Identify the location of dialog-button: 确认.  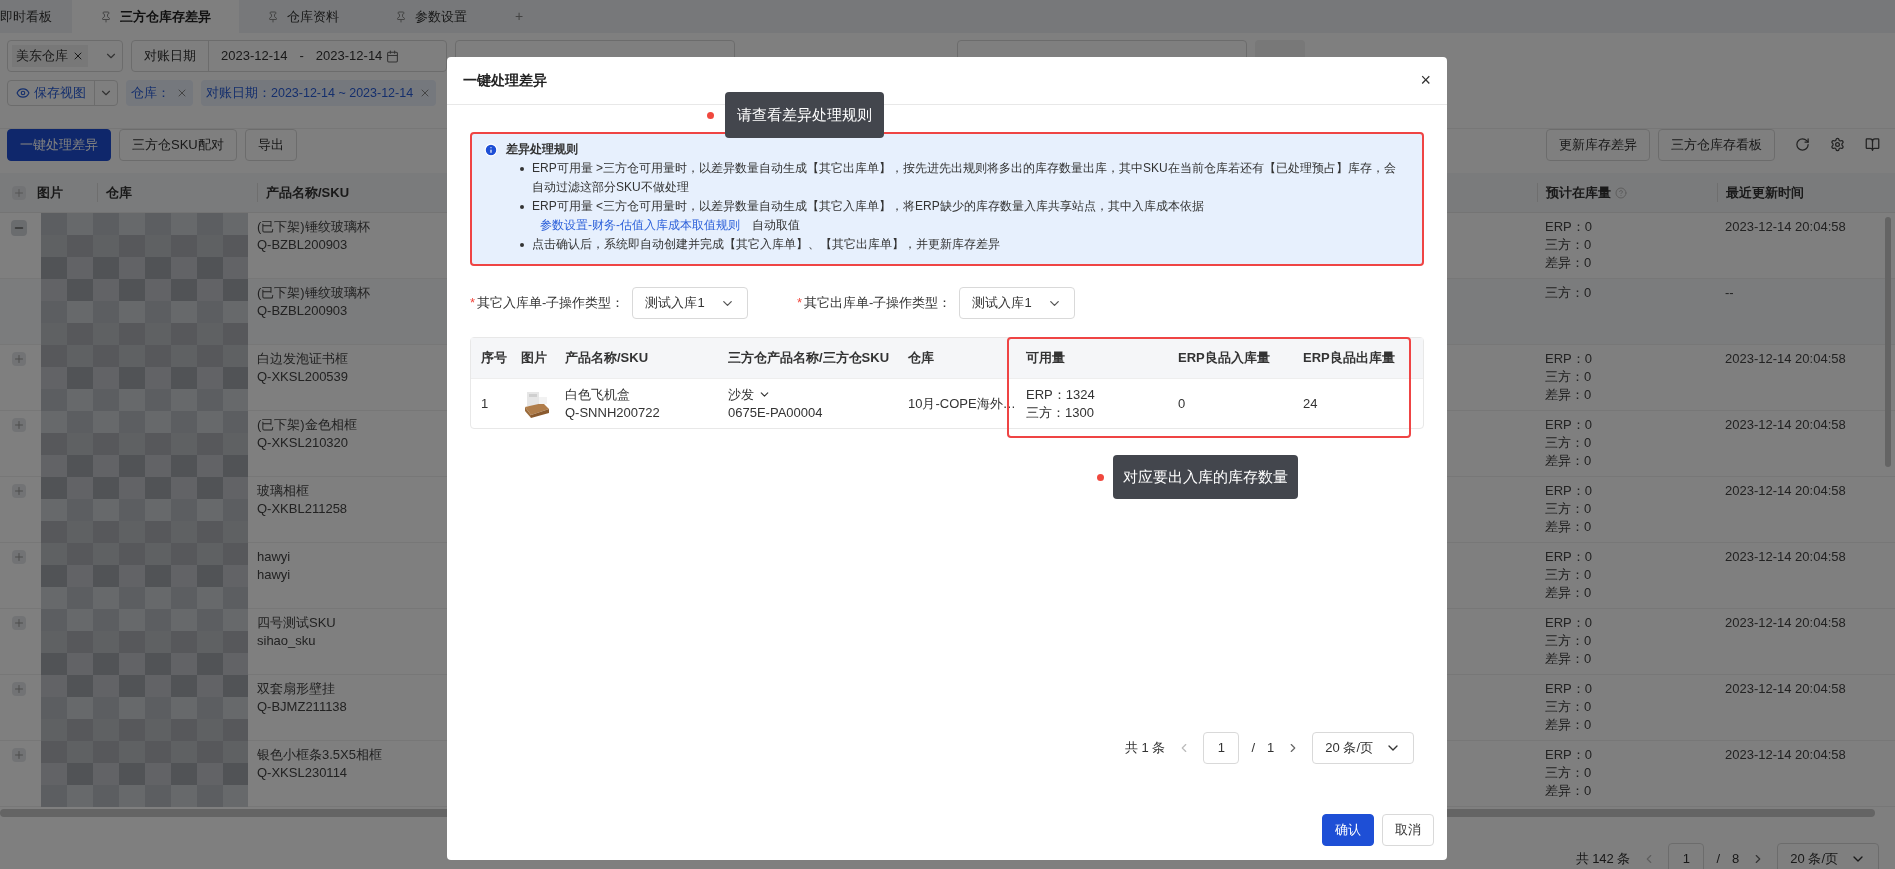
(1348, 830).